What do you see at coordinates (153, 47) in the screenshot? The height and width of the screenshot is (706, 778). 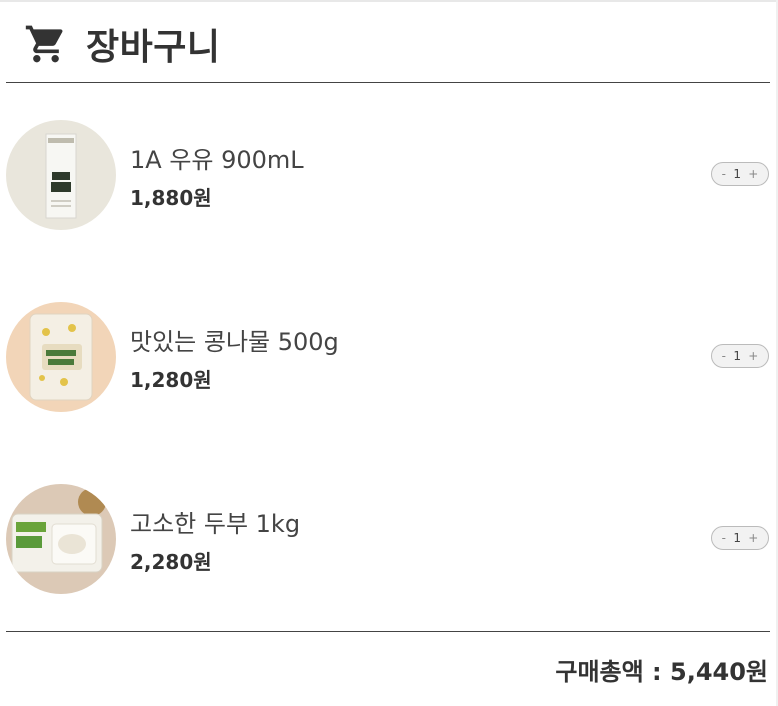 I see `page-title: 장바구니` at bounding box center [153, 47].